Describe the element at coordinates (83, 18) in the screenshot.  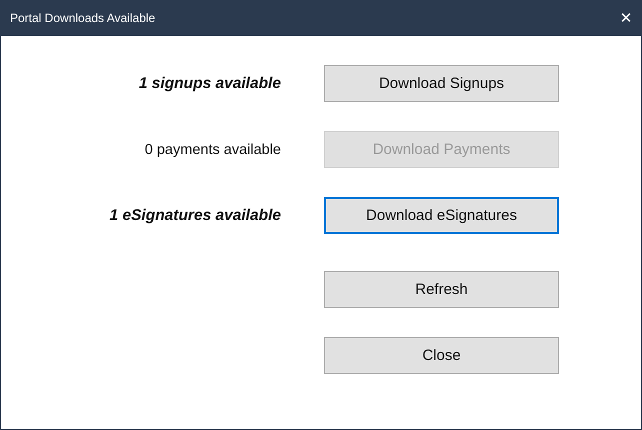
I see `window-title: Portal Downloads Available` at that location.